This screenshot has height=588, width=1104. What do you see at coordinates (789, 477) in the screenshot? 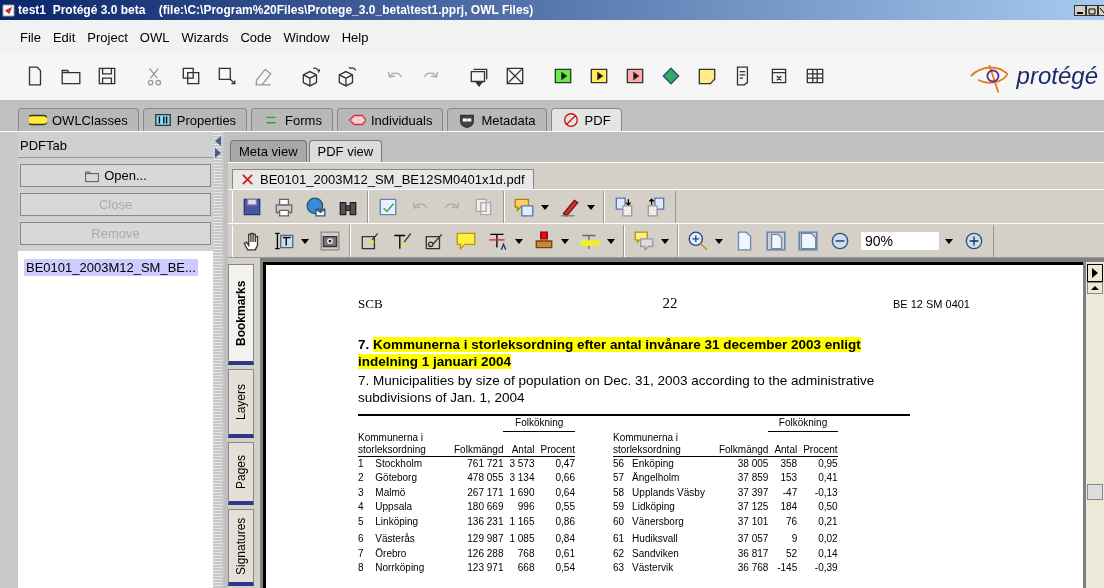
I see `table-cell: 153` at bounding box center [789, 477].